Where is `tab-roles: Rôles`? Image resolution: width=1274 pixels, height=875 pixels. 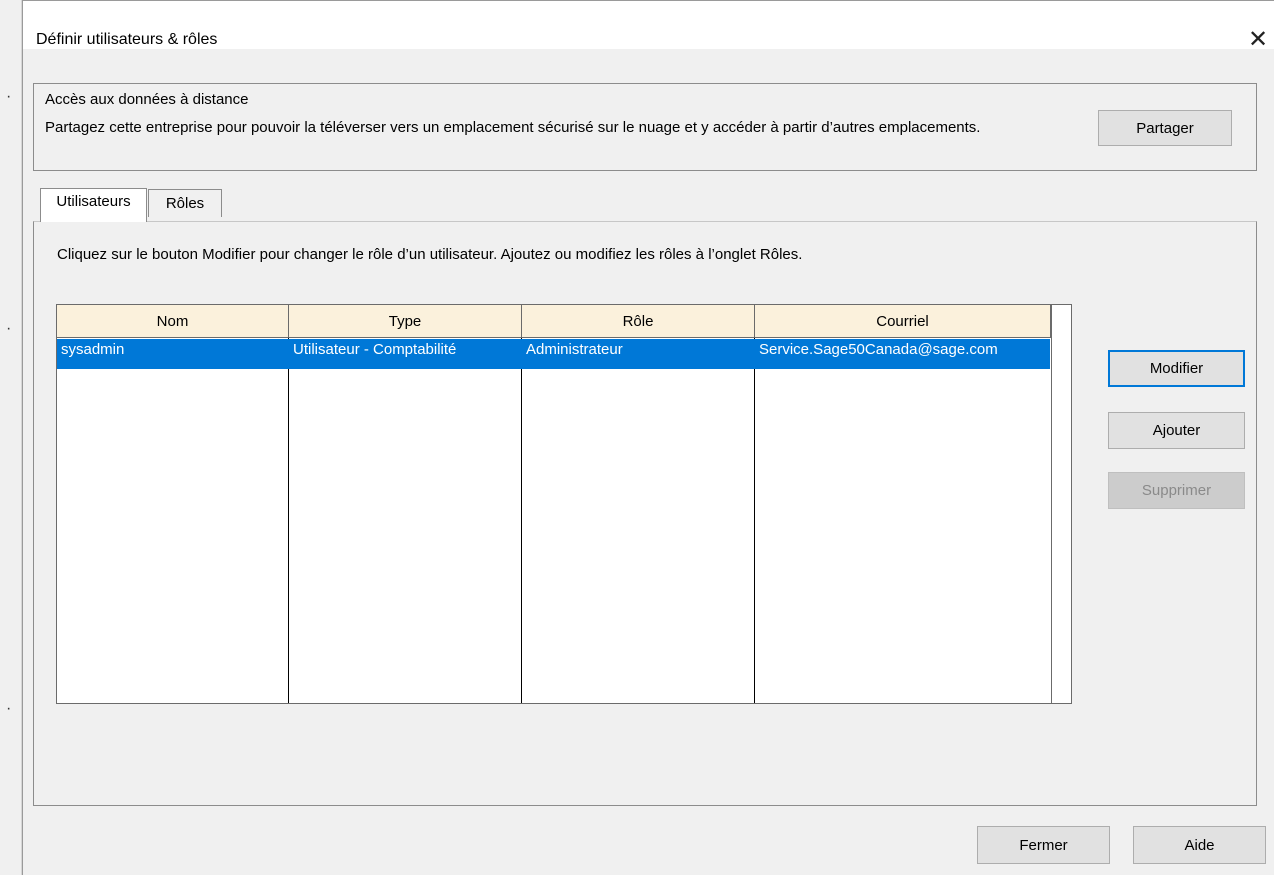 tab-roles: Rôles is located at coordinates (185, 203).